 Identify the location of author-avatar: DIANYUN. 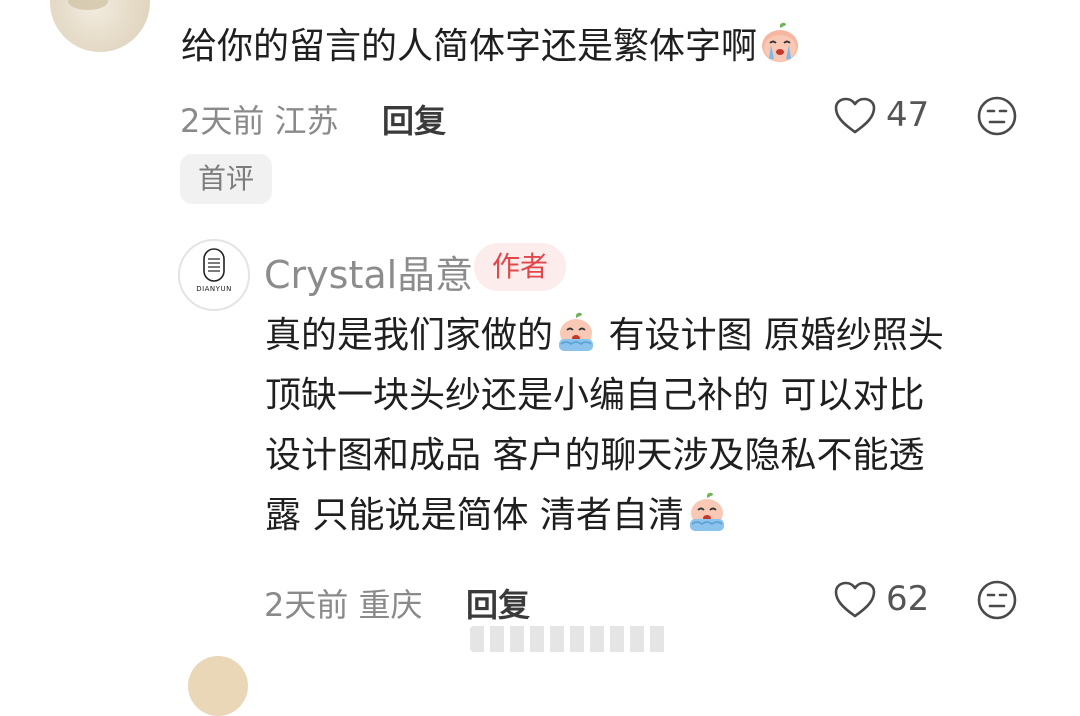
(214, 275).